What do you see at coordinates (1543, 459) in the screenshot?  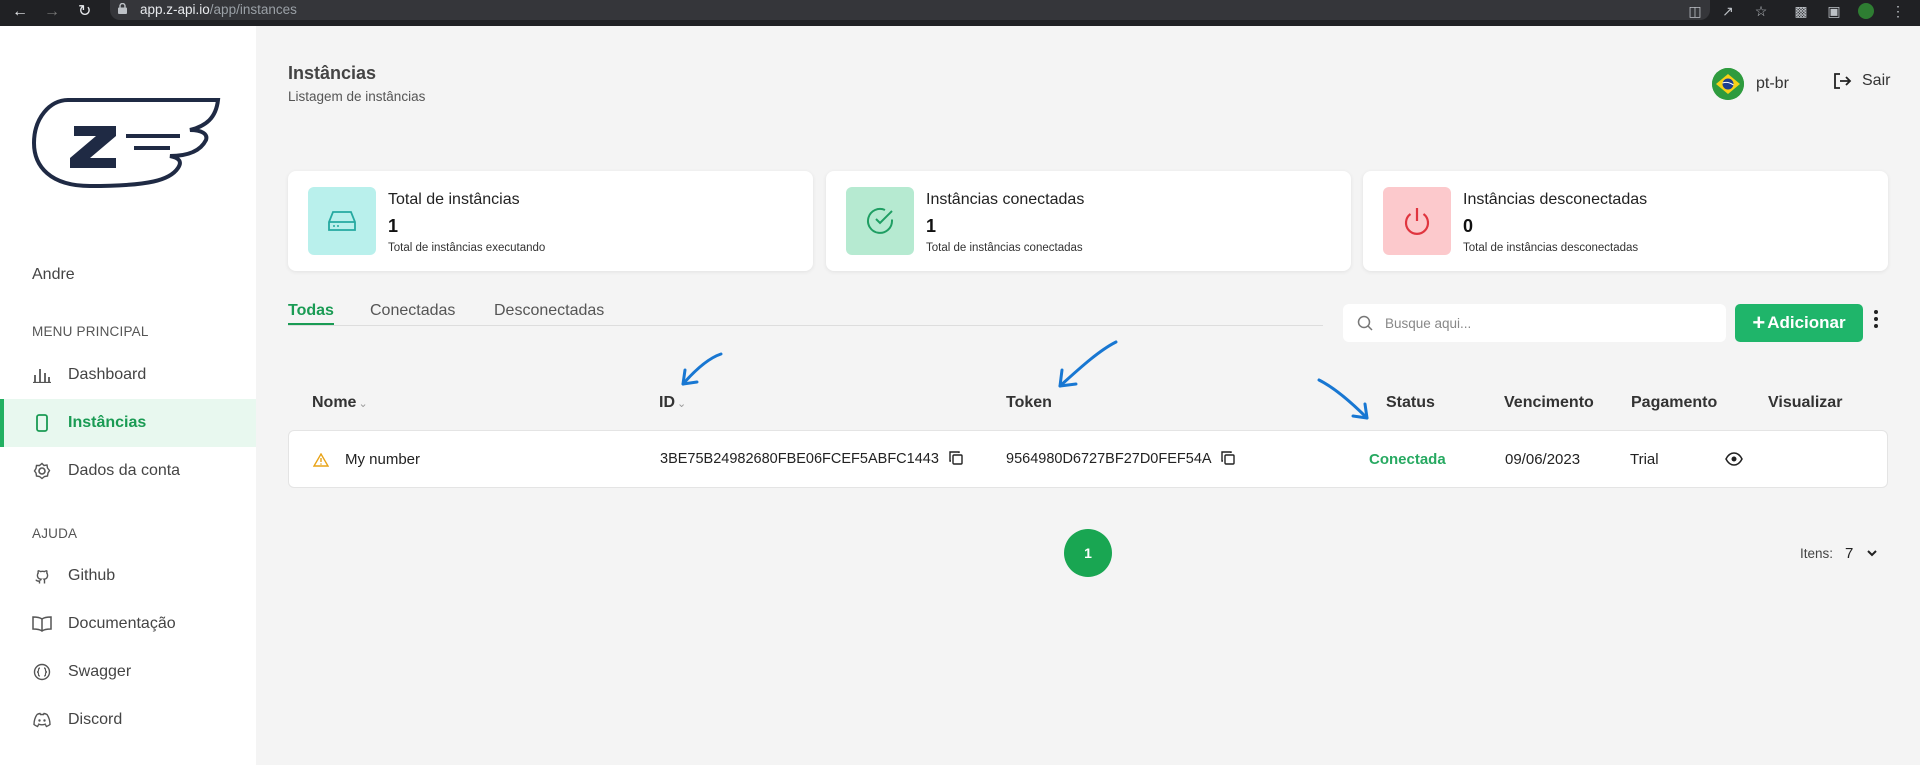 I see `due-date: 09/06/2023` at bounding box center [1543, 459].